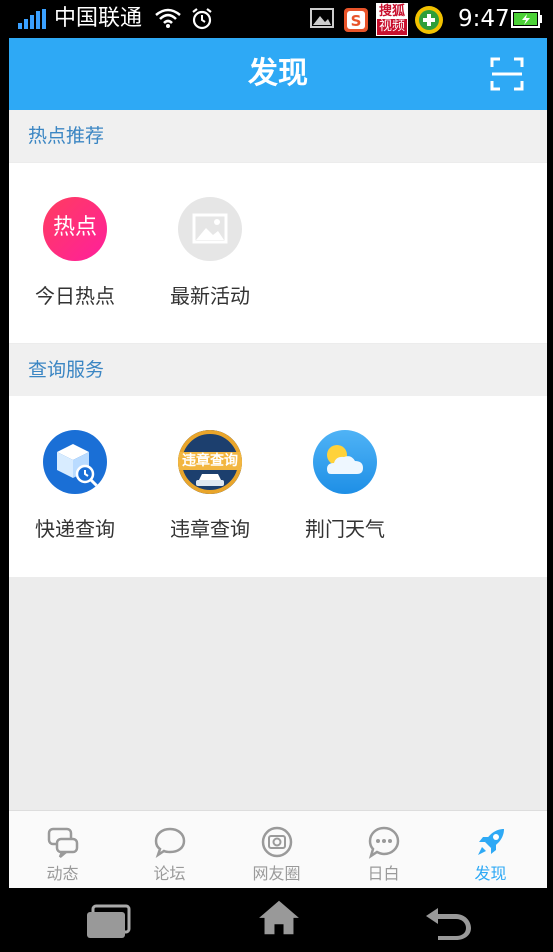 The height and width of the screenshot is (952, 553). Describe the element at coordinates (66, 370) in the screenshot. I see `section-title: 查询服务` at that location.